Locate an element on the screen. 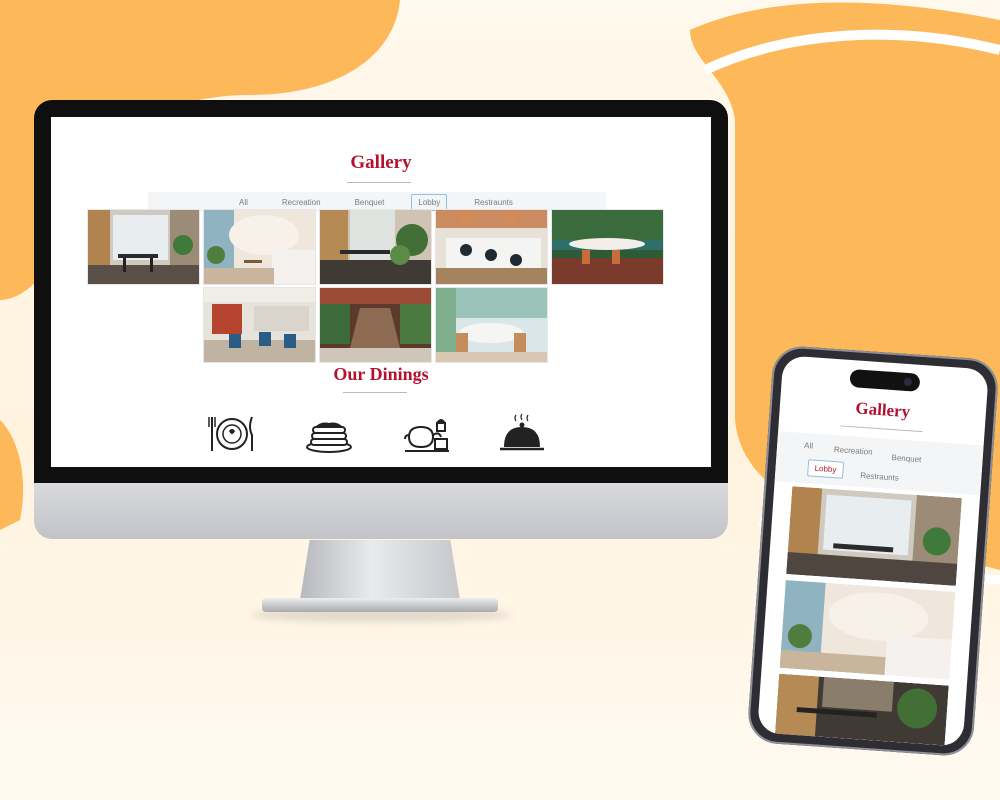 The width and height of the screenshot is (1000, 800). gallery-photo-lobby-round-table is located at coordinates (491, 325).